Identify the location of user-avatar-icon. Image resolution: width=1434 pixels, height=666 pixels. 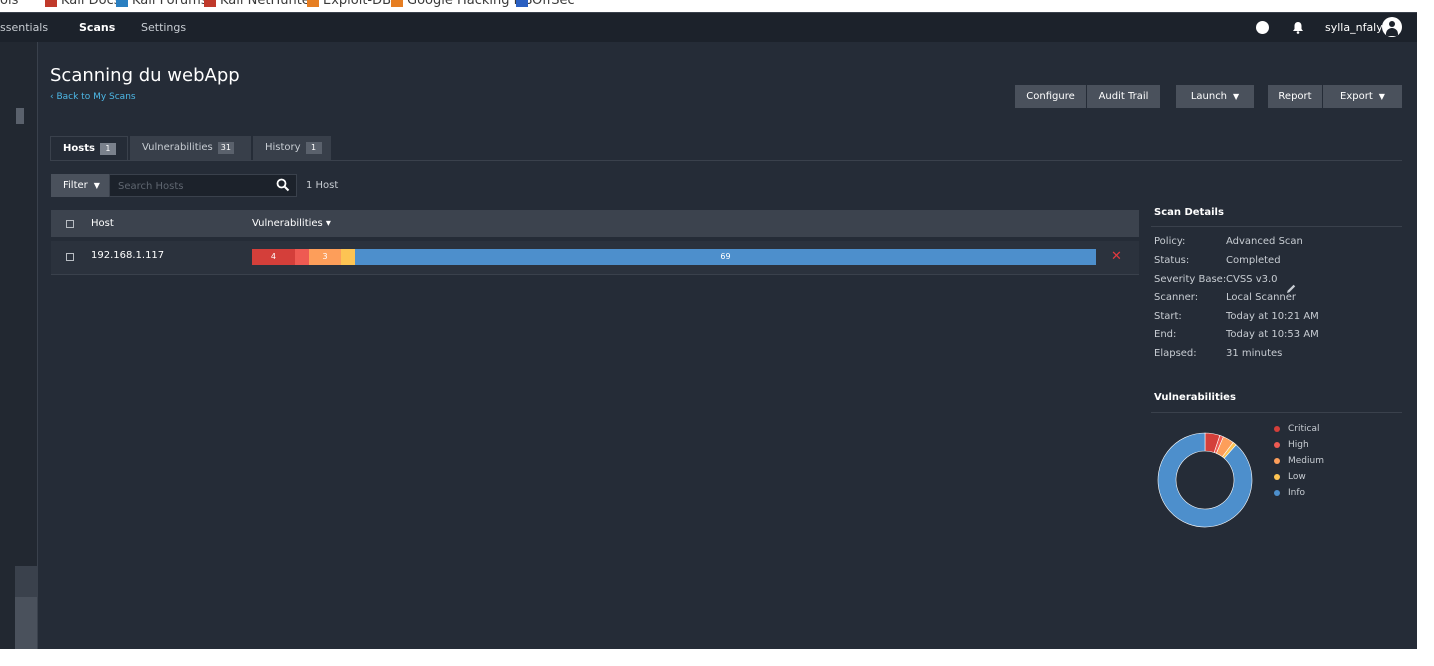
(1392, 27).